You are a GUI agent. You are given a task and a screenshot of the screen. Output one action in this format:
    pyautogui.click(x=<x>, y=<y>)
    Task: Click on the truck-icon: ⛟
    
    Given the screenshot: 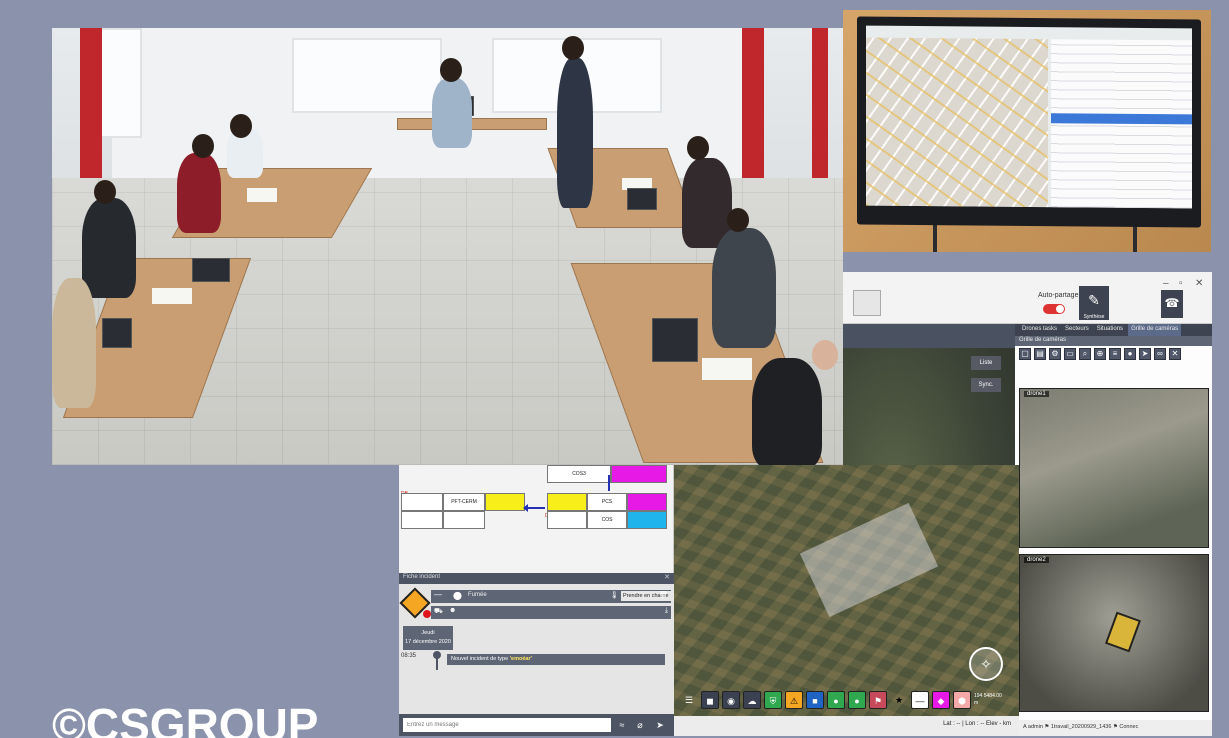 What is the action you would take?
    pyautogui.click(x=438, y=611)
    